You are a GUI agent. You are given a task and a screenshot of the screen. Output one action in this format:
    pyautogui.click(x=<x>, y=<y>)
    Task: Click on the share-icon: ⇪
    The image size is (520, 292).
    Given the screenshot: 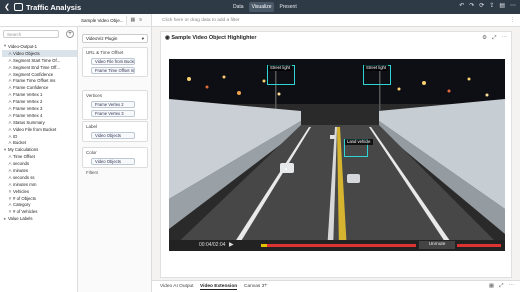 What is the action you would take?
    pyautogui.click(x=491, y=5)
    